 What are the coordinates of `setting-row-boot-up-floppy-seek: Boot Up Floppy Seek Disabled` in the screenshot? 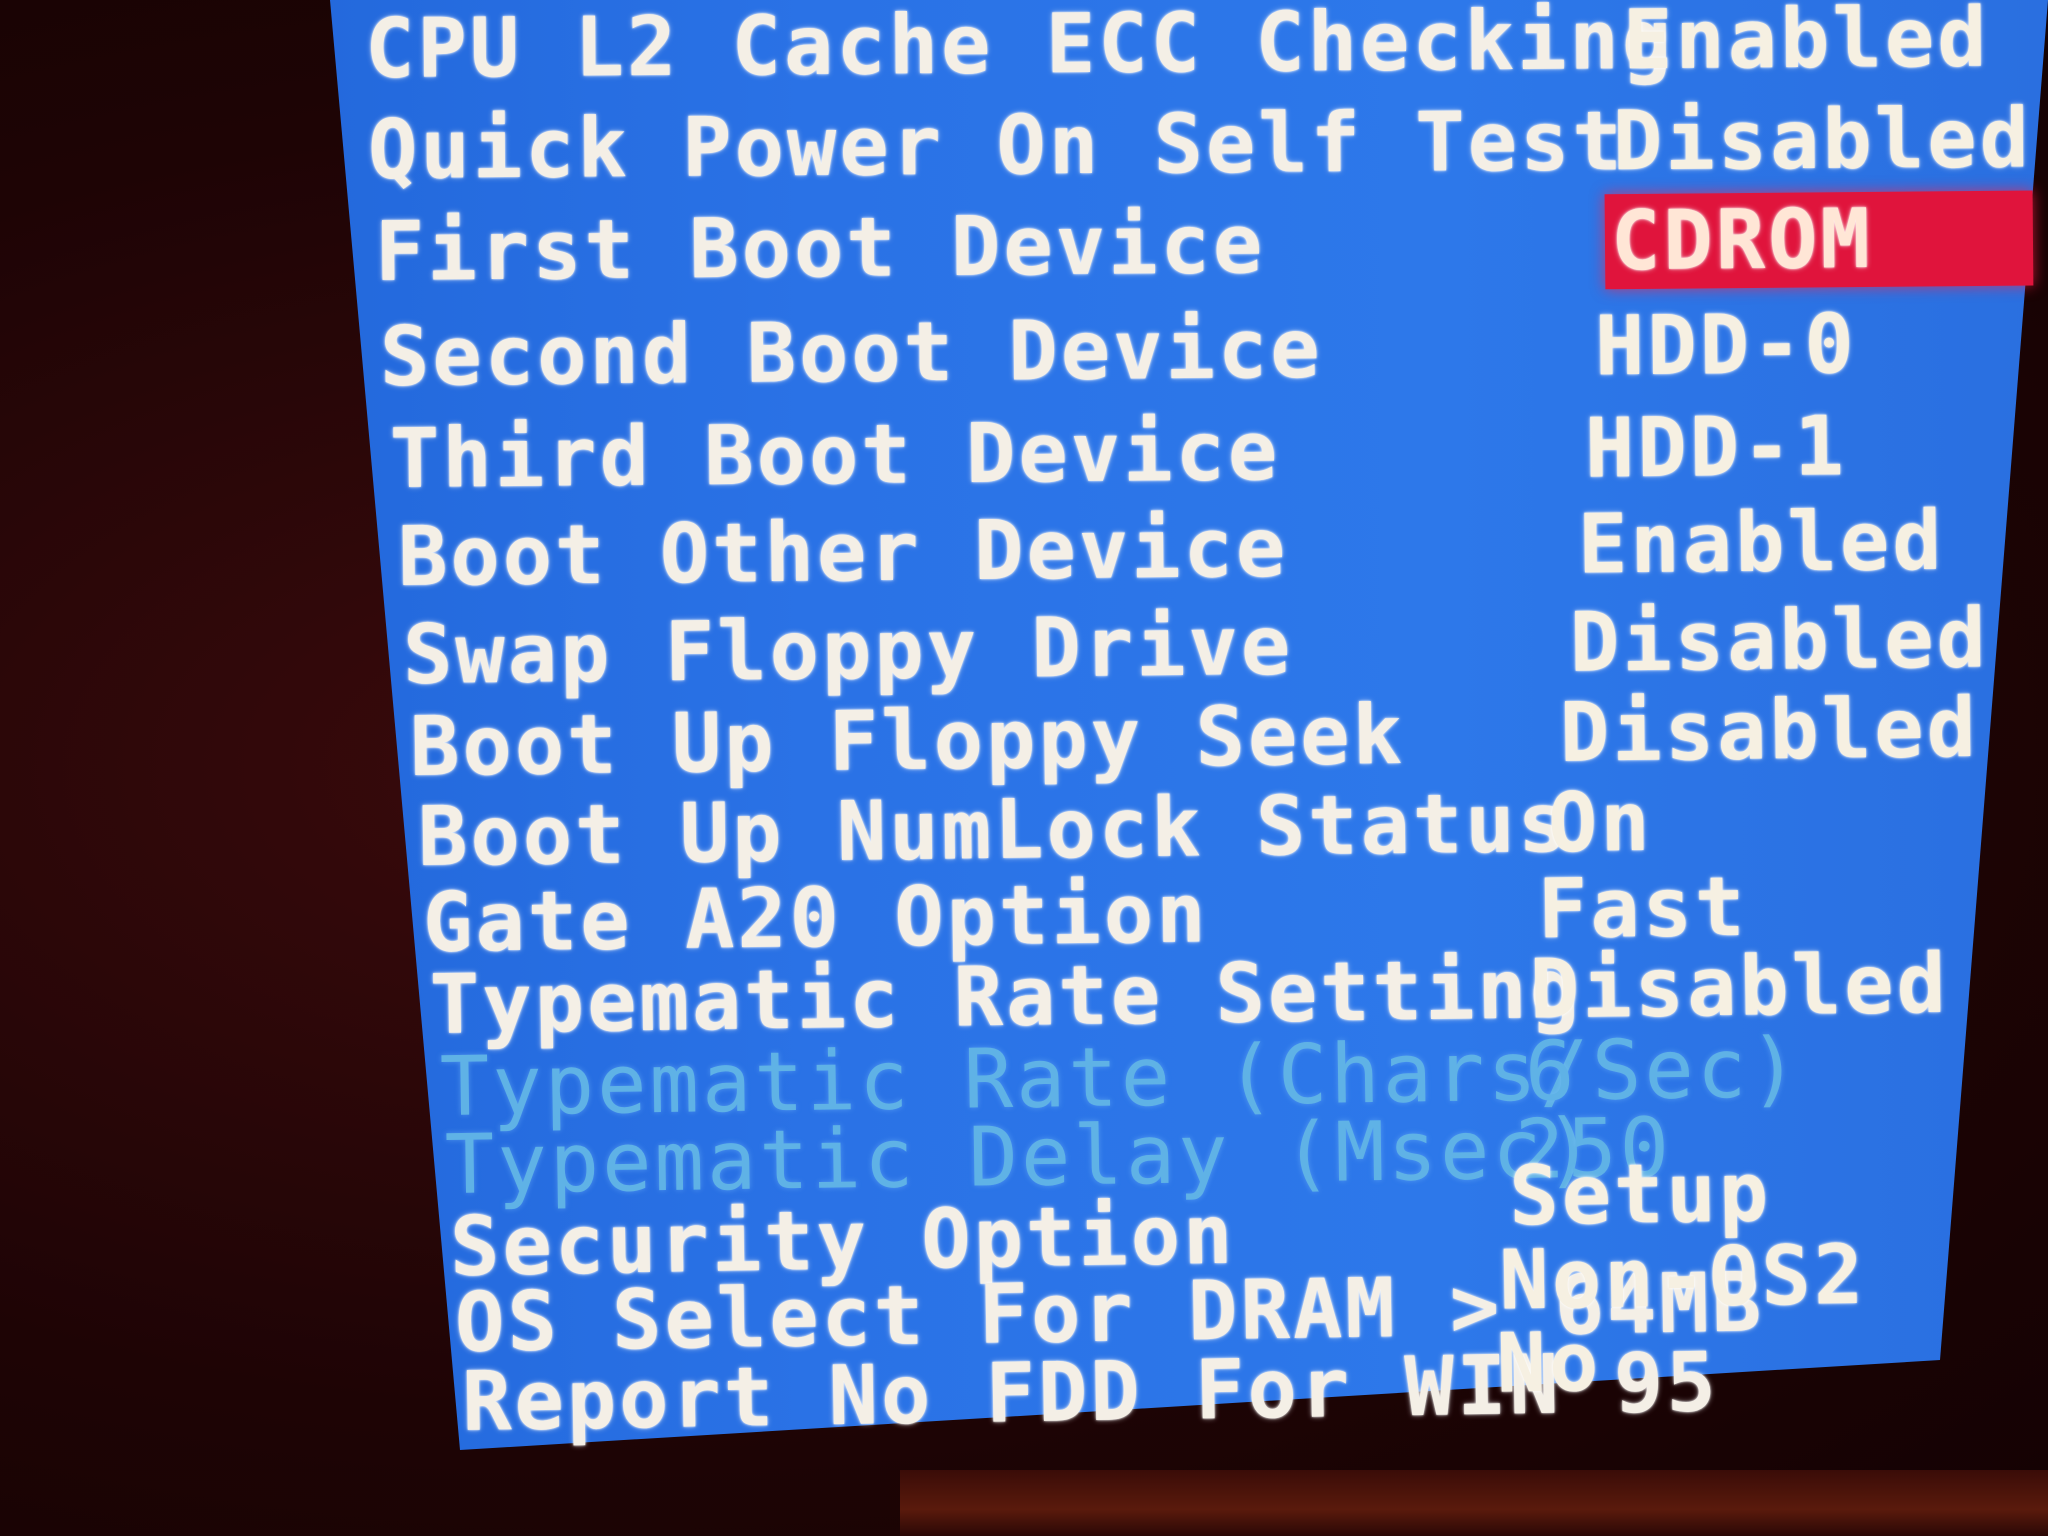 It's located at (1194, 738).